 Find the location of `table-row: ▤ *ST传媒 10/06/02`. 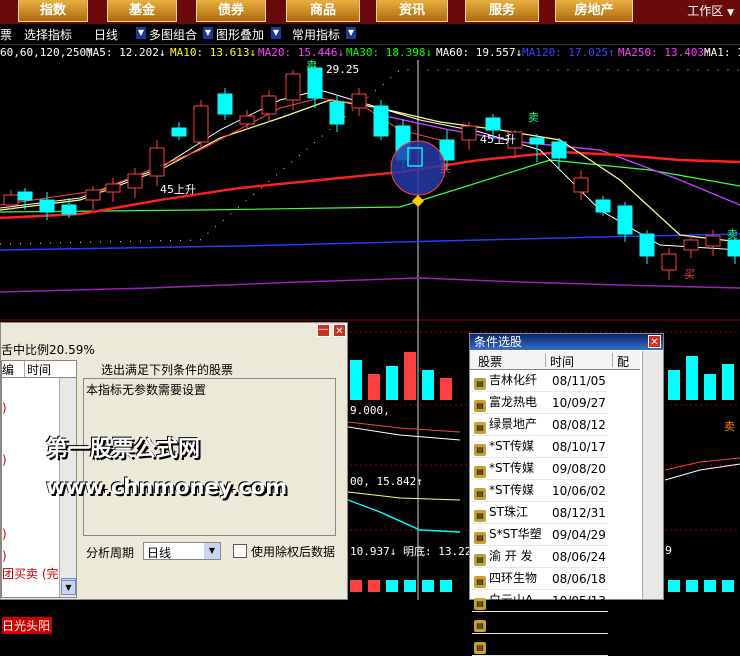

table-row: ▤ *ST传媒 10/06/02 is located at coordinates (540, 490).